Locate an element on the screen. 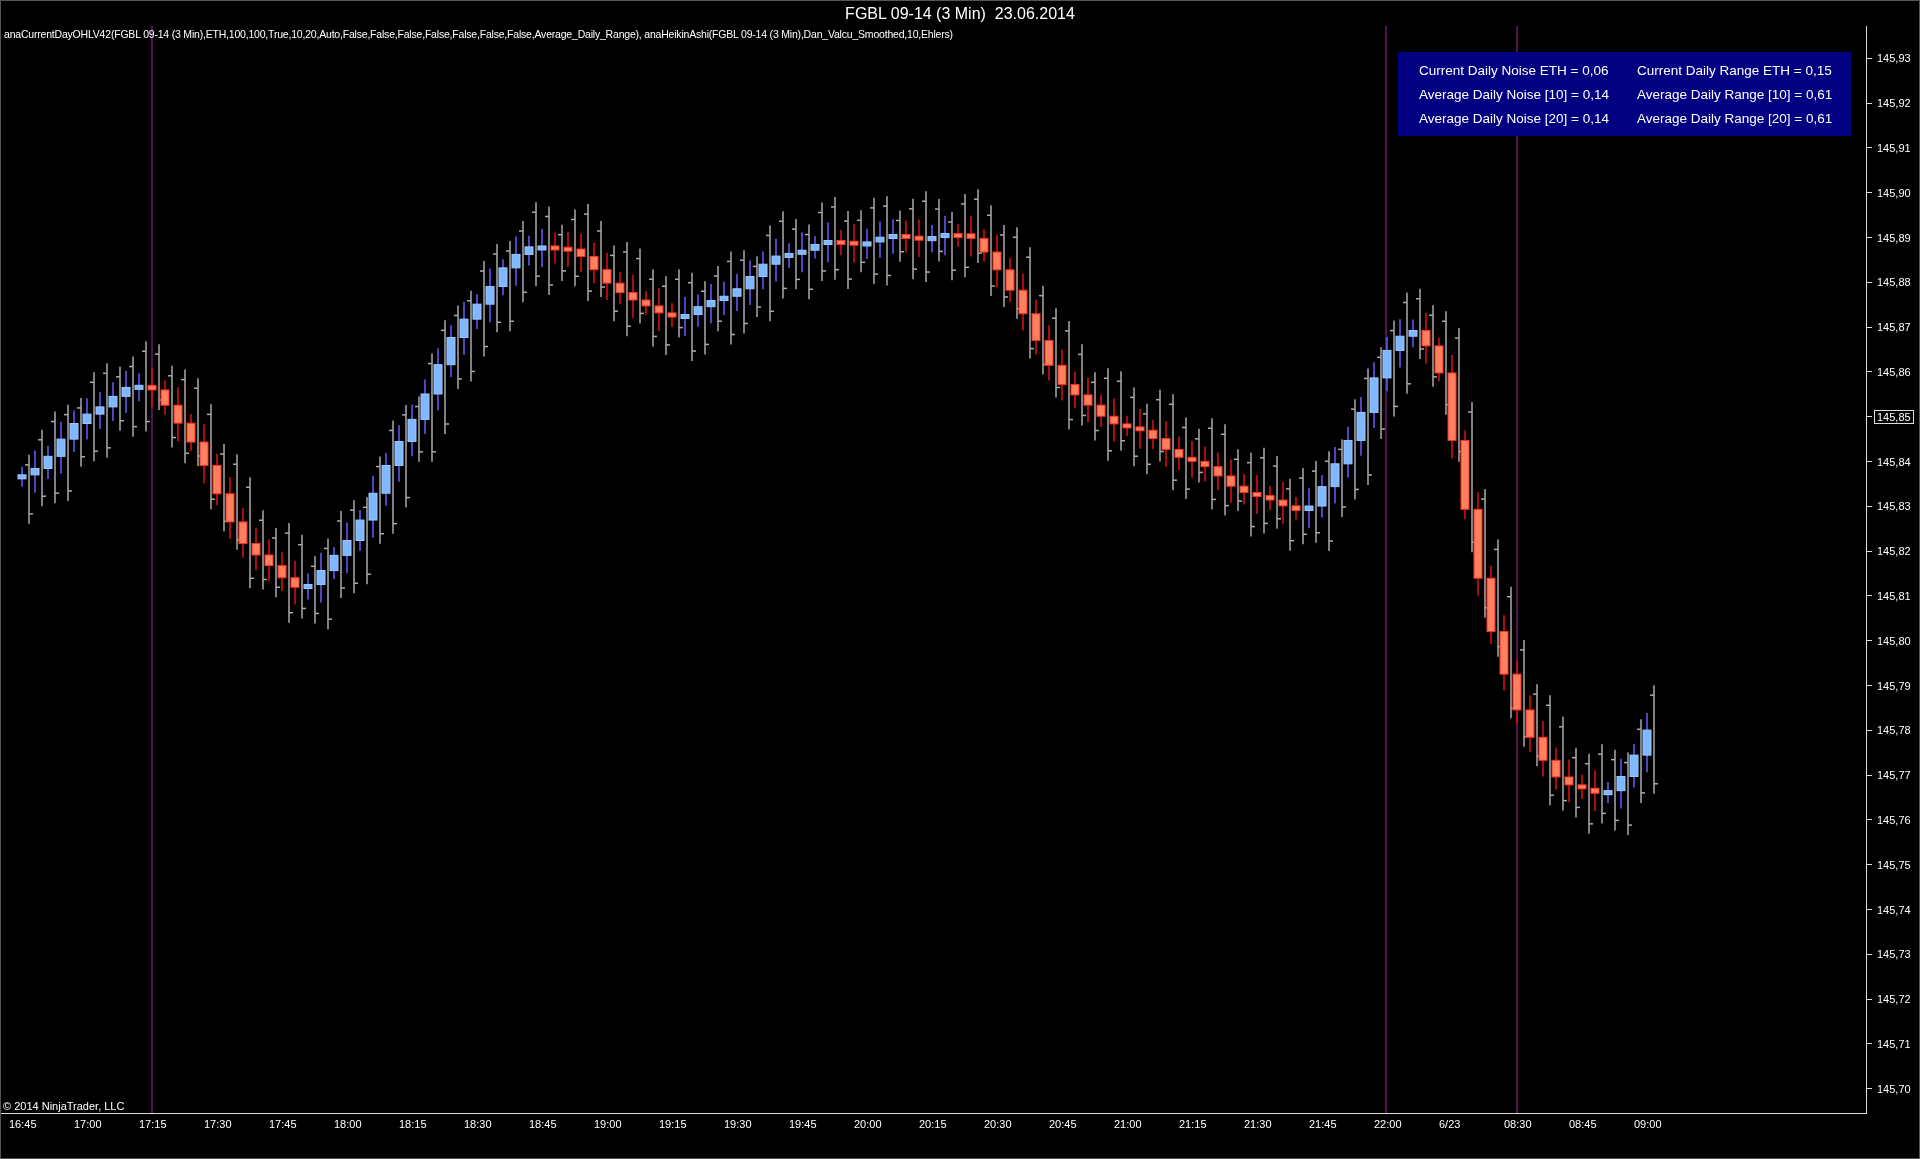  time-tick-label: 20:45 is located at coordinates (1063, 1124).